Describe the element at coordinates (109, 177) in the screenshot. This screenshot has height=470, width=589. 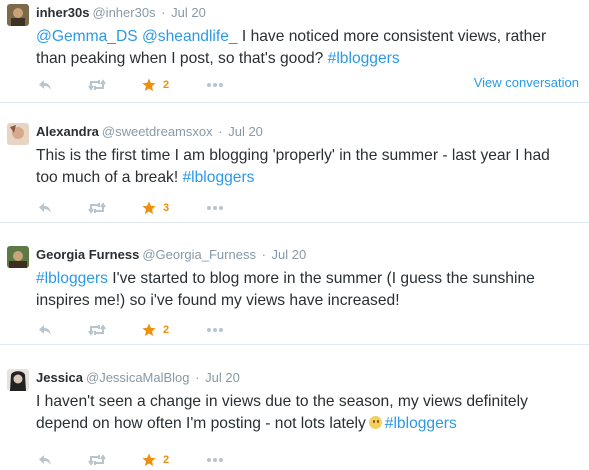
I see `text-segment: too much of a break!` at that location.